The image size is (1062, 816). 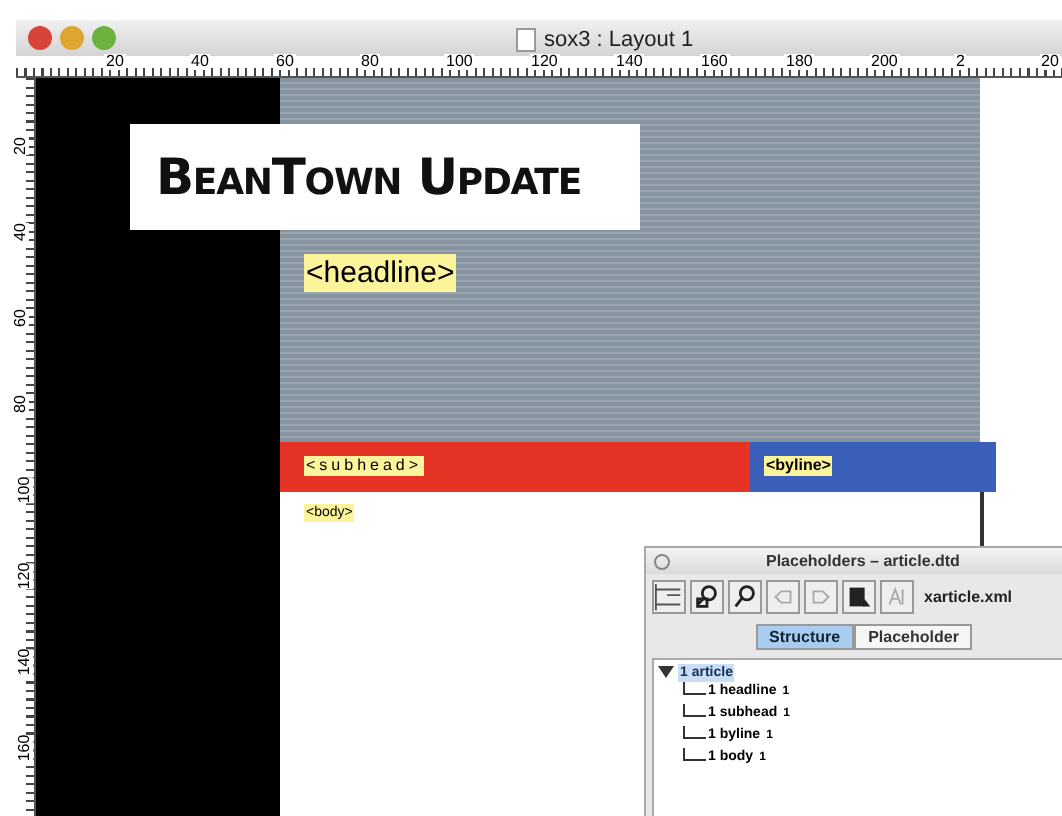 I want to click on close-button, so click(x=662, y=561).